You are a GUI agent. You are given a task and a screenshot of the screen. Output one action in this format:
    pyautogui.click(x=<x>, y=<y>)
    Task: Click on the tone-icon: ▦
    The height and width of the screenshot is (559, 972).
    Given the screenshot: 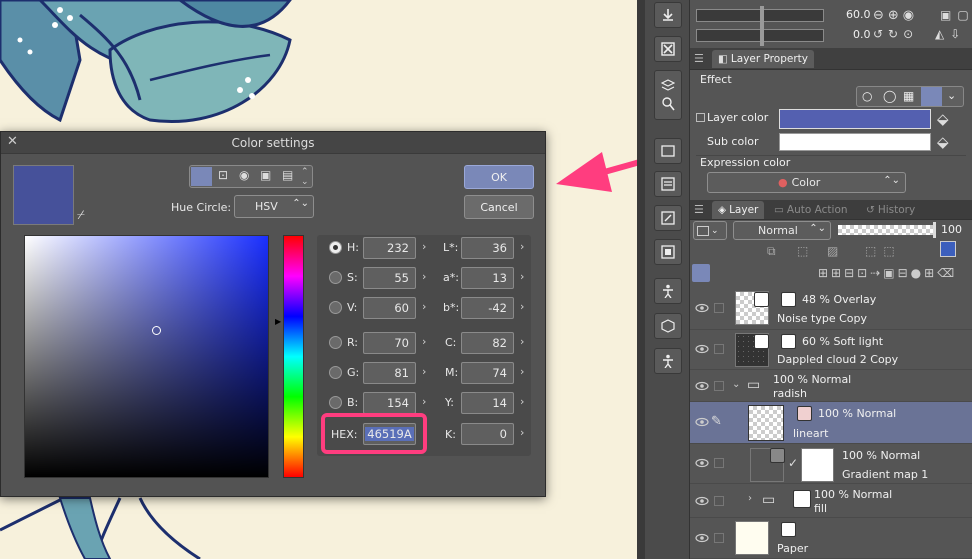 What is the action you would take?
    pyautogui.click(x=908, y=96)
    